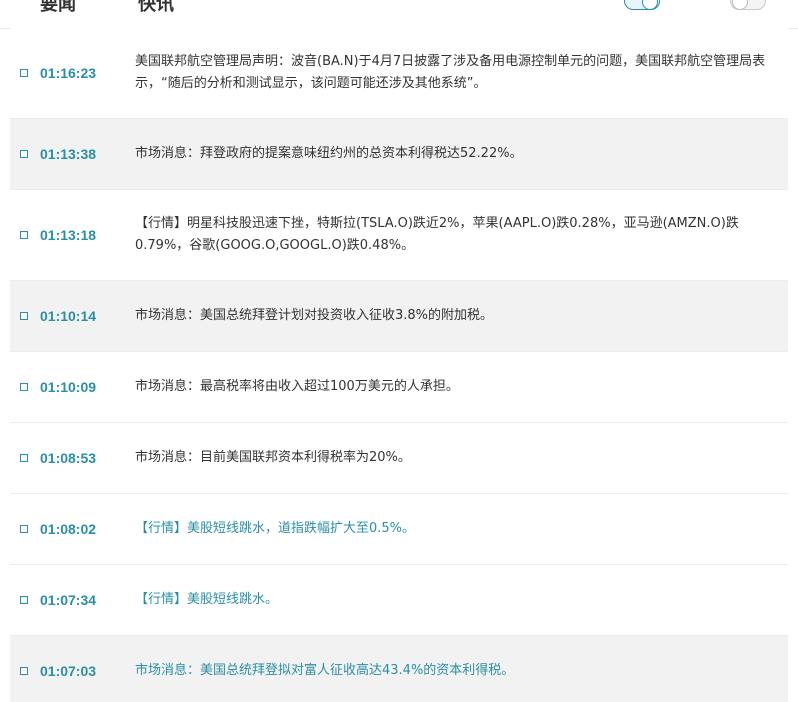 This screenshot has height=702, width=798. What do you see at coordinates (451, 154) in the screenshot?
I see `news-text: 市场消息：拜登政府的提案意味纽约州的总资本利得税达52.22%。` at bounding box center [451, 154].